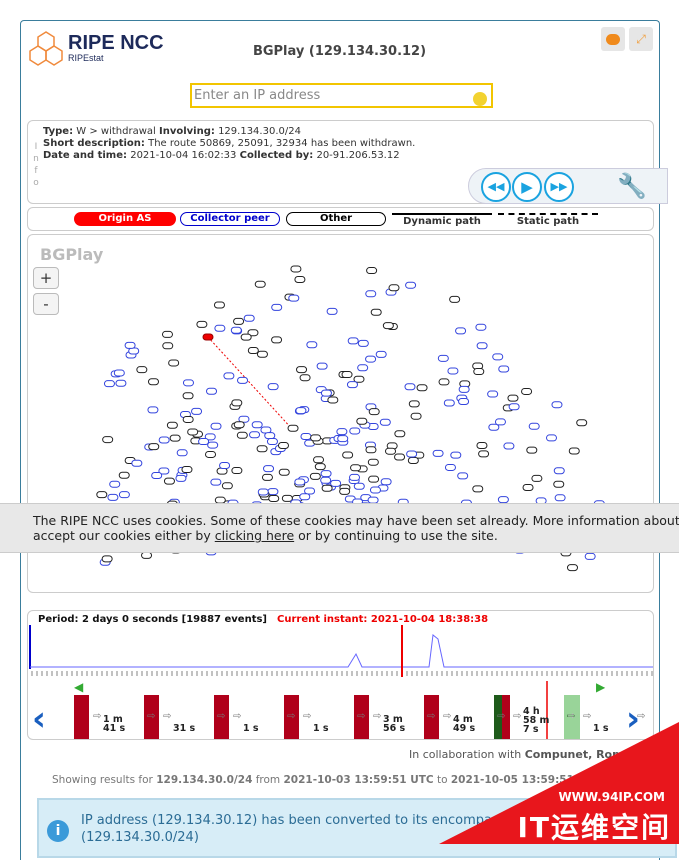 This screenshot has height=860, width=679. Describe the element at coordinates (480, 99) in the screenshot. I see `search-submit-icon` at that location.